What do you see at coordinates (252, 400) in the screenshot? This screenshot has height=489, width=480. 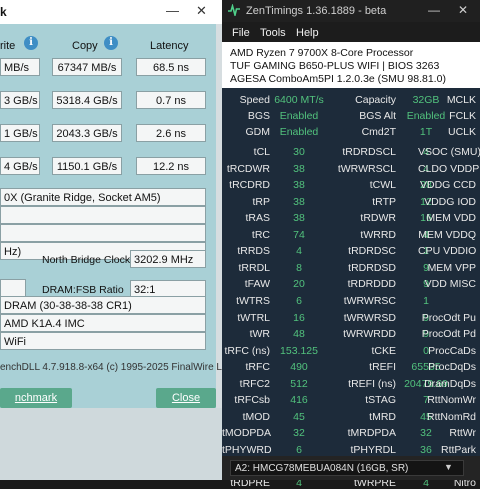 I see `timing-a-label: tRFCsb` at bounding box center [252, 400].